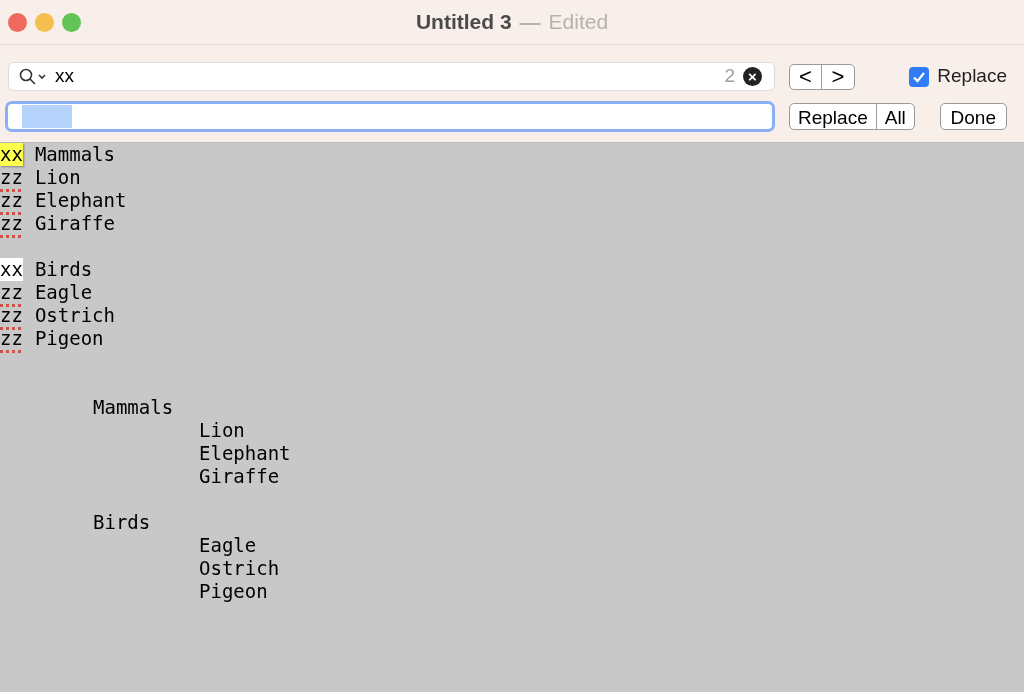 Image resolution: width=1024 pixels, height=692 pixels. What do you see at coordinates (63, 292) in the screenshot?
I see `line-text: Eagle` at bounding box center [63, 292].